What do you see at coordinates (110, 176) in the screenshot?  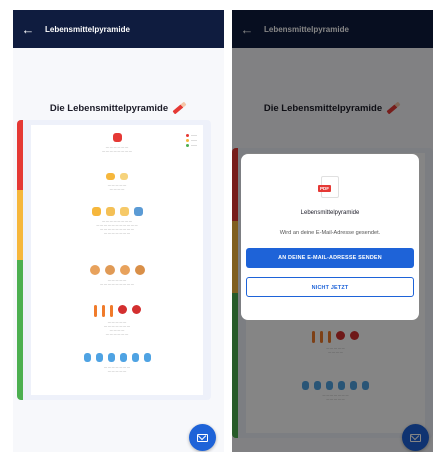 I see `oil-icon` at bounding box center [110, 176].